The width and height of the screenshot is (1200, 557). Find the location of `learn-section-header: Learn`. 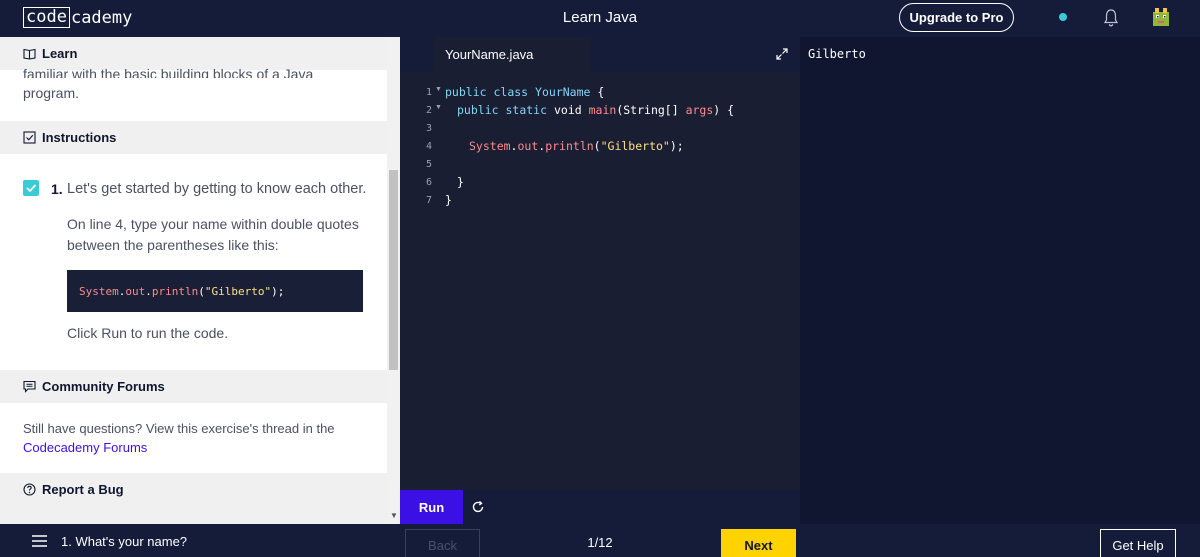

learn-section-header: Learn is located at coordinates (193, 53).